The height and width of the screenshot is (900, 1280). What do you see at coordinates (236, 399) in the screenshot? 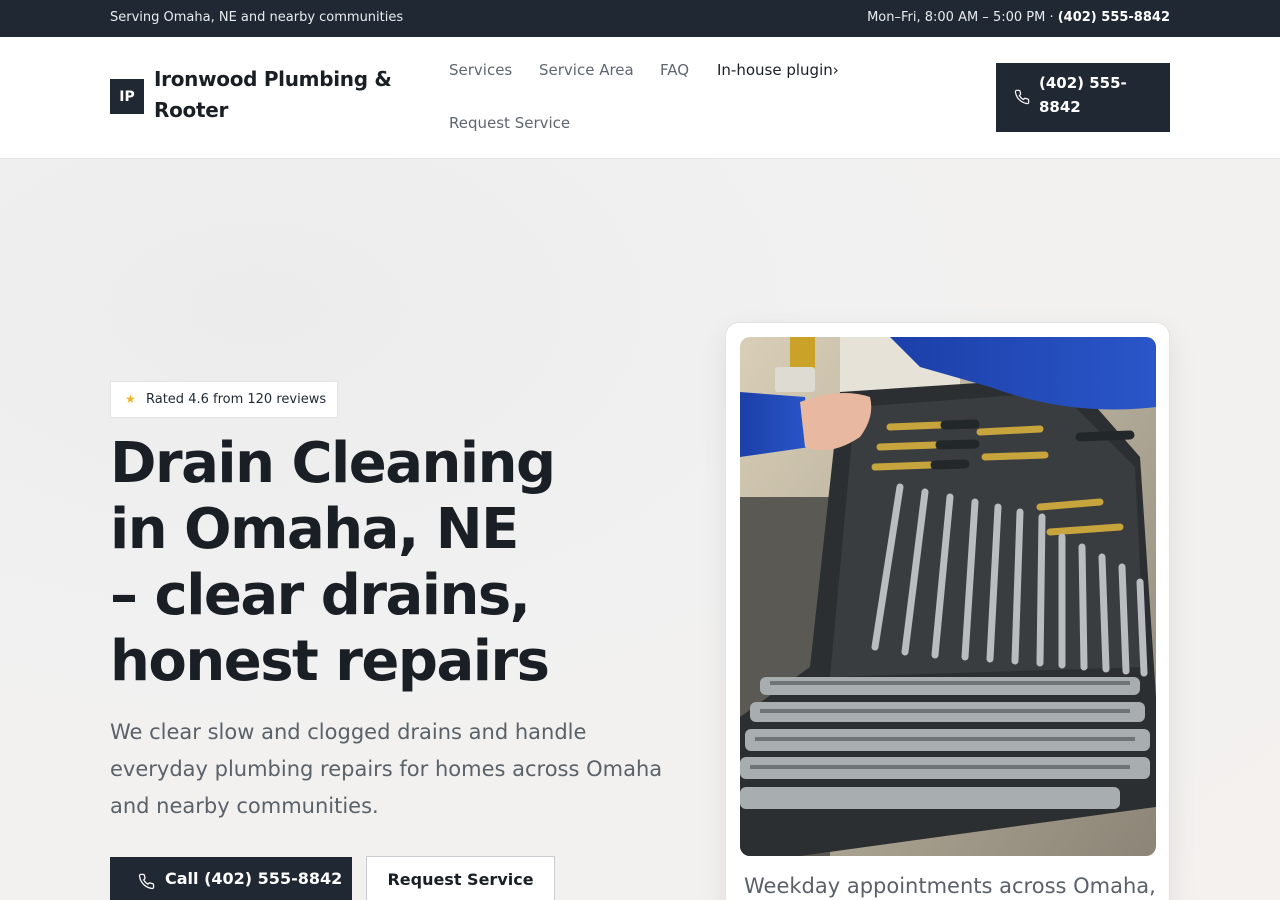
I see `rating-text: Rated 4.6 from 120 reviews` at bounding box center [236, 399].